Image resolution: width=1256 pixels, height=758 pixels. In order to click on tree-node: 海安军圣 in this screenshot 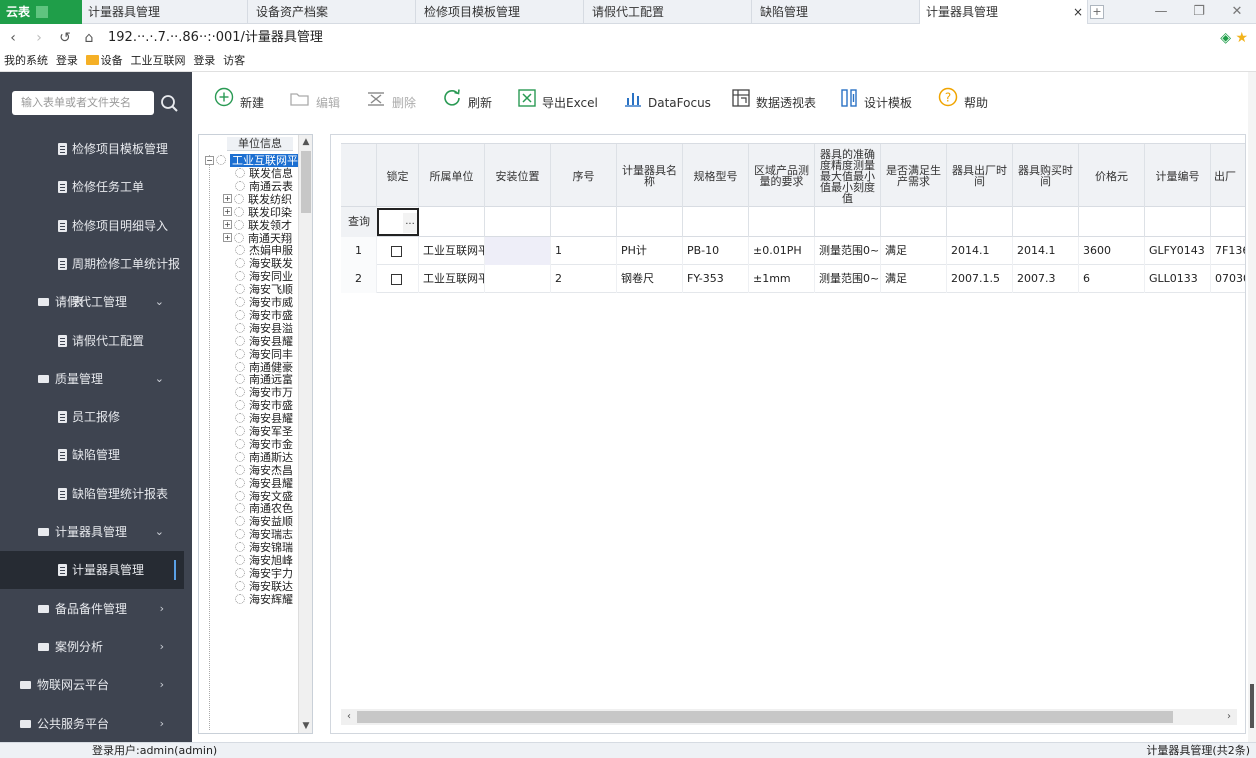, I will do `click(264, 431)`.